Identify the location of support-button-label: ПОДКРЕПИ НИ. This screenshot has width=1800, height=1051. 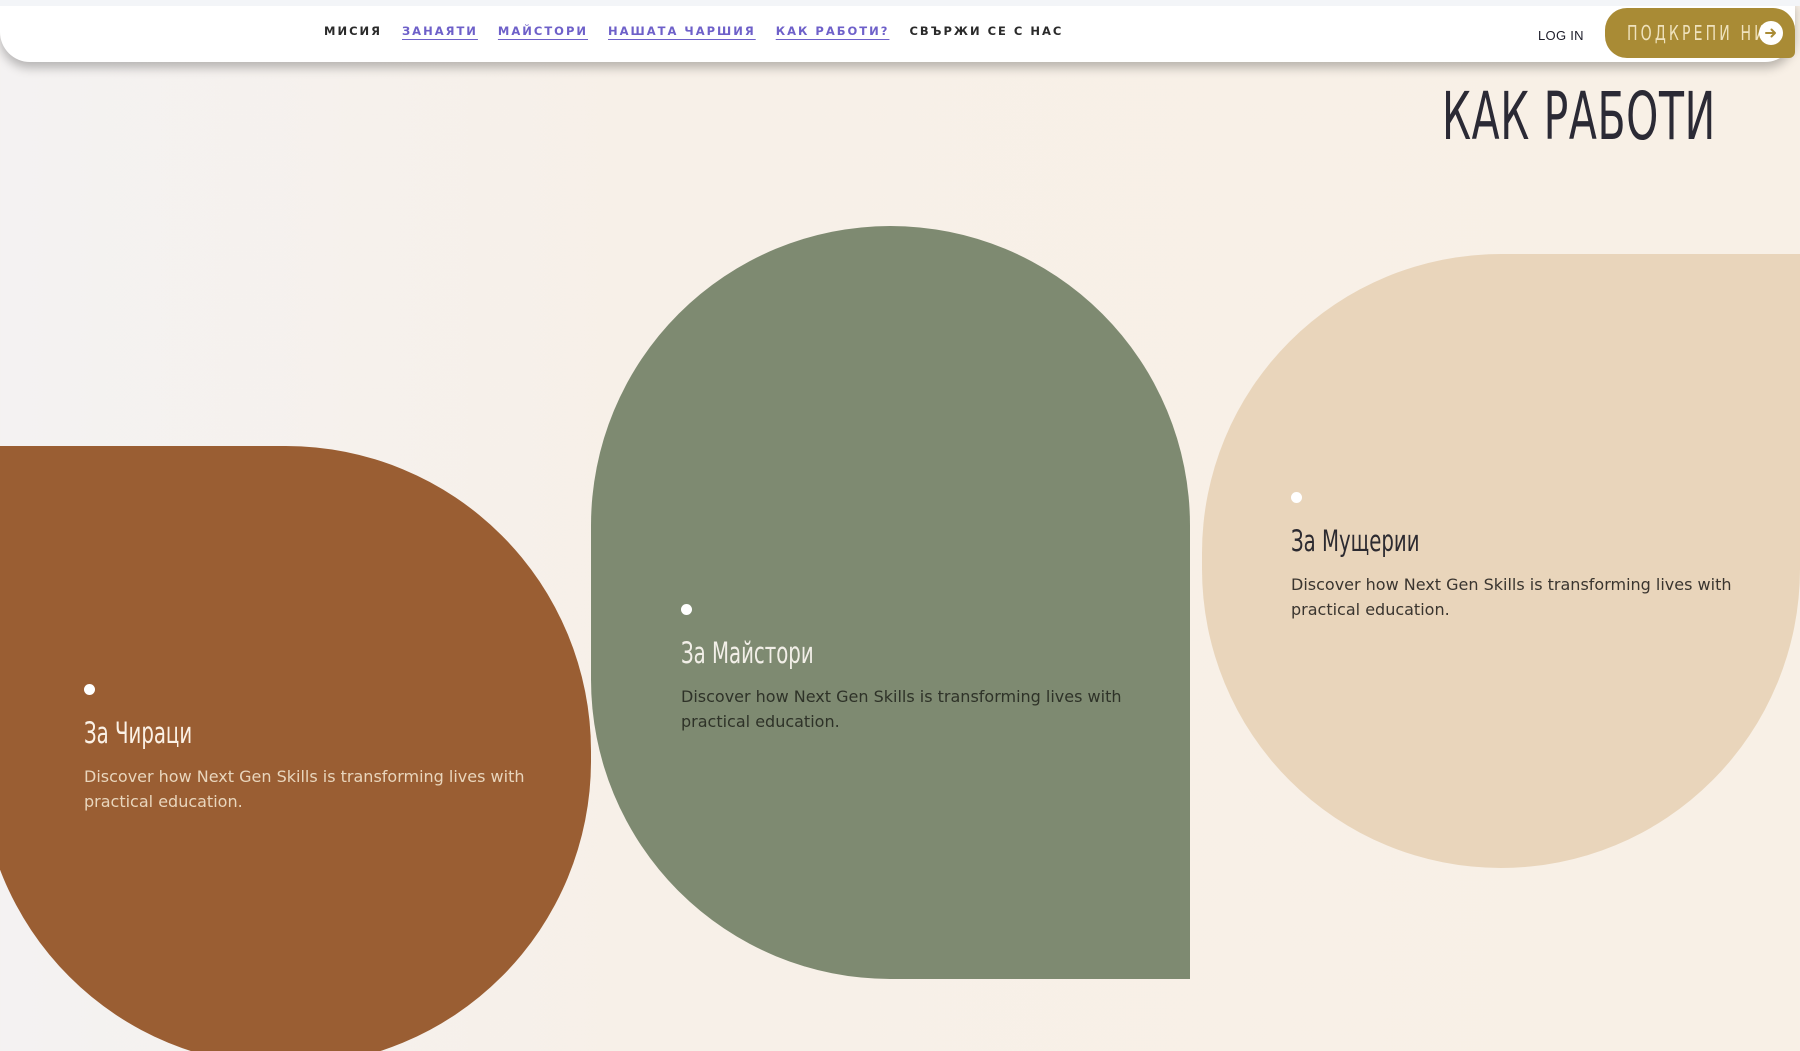
(1697, 33).